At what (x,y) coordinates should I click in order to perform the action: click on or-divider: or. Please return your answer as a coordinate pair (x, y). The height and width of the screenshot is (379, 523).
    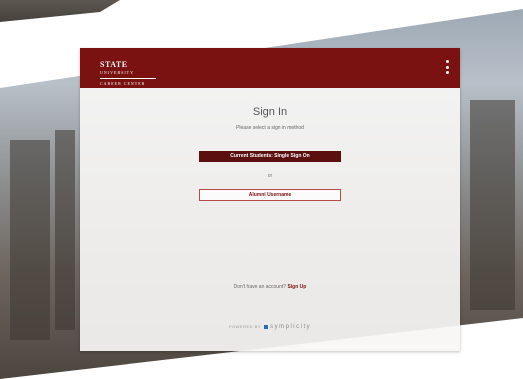
    Looking at the image, I should click on (270, 176).